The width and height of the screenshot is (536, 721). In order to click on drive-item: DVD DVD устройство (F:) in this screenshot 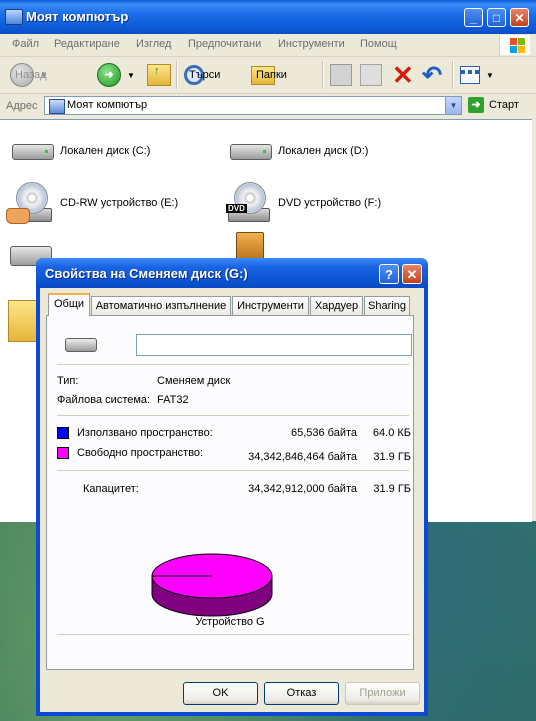, I will do `click(302, 203)`.